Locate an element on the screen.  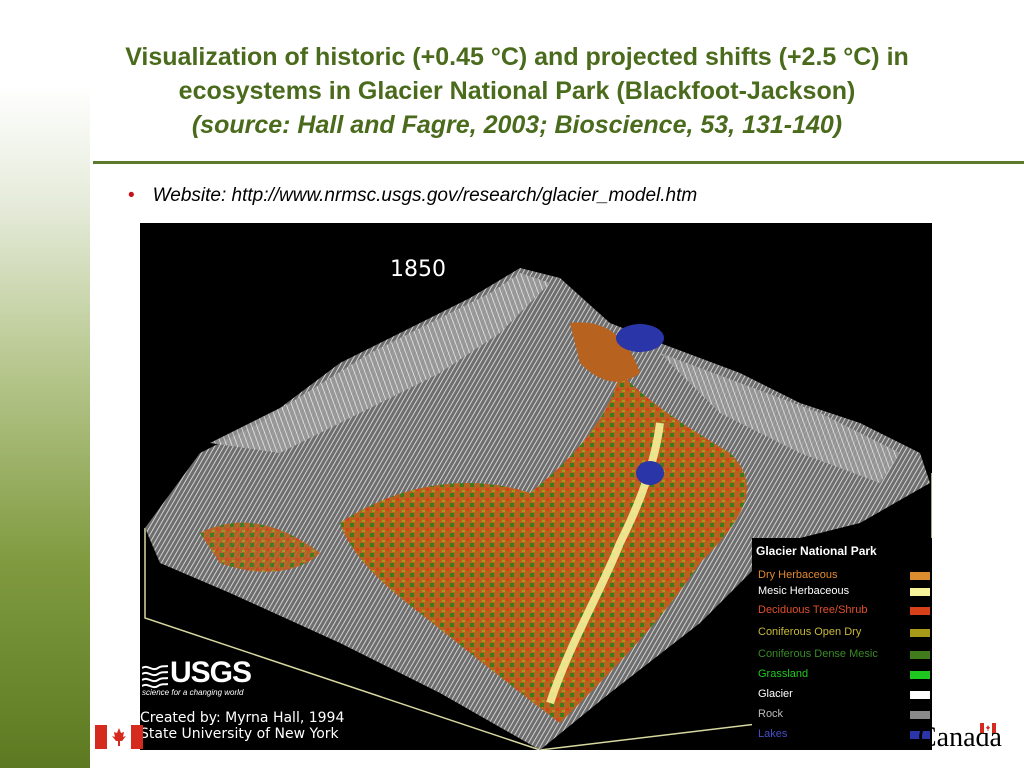
credit-line-1: Created by: Myrna Hall, 1994 is located at coordinates (242, 718).